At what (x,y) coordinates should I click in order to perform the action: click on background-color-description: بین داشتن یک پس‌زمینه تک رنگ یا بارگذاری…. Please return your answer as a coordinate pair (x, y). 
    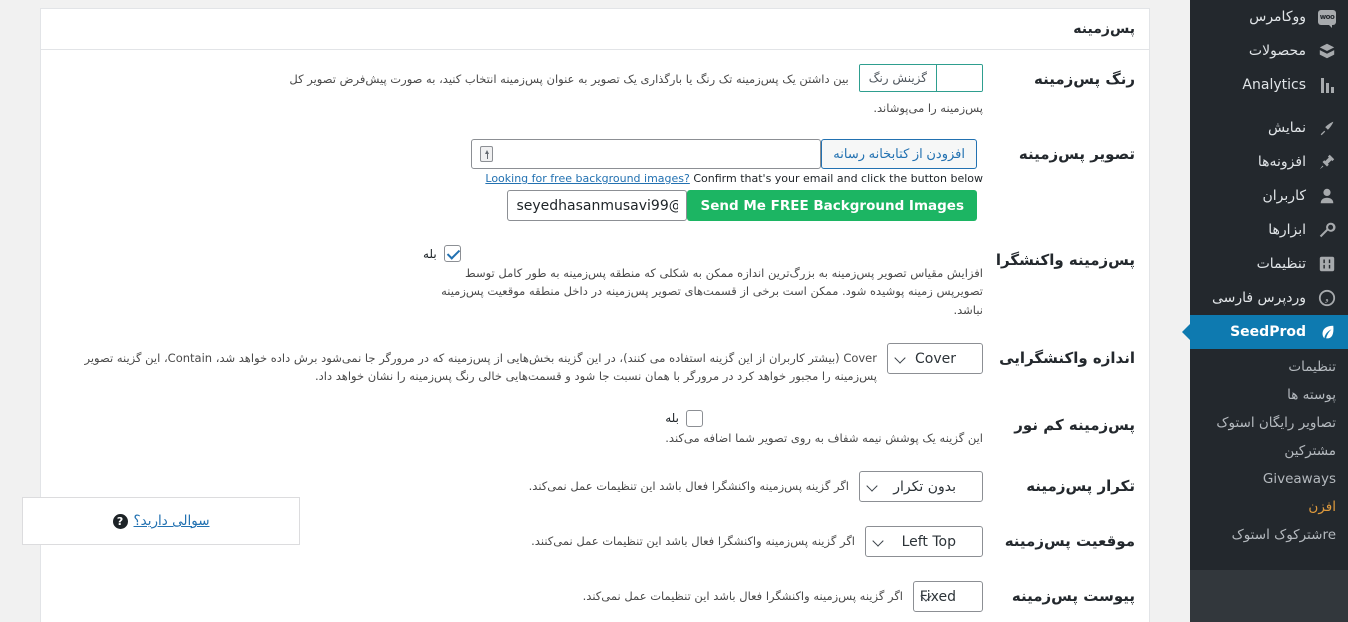
    Looking at the image, I should click on (569, 79).